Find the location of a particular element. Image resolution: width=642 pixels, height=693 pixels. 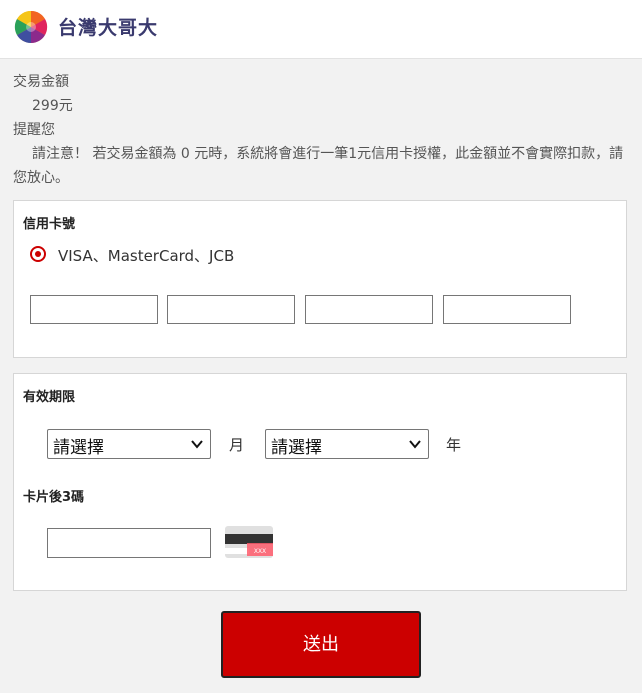

radio-selected-dot is located at coordinates (38, 254).